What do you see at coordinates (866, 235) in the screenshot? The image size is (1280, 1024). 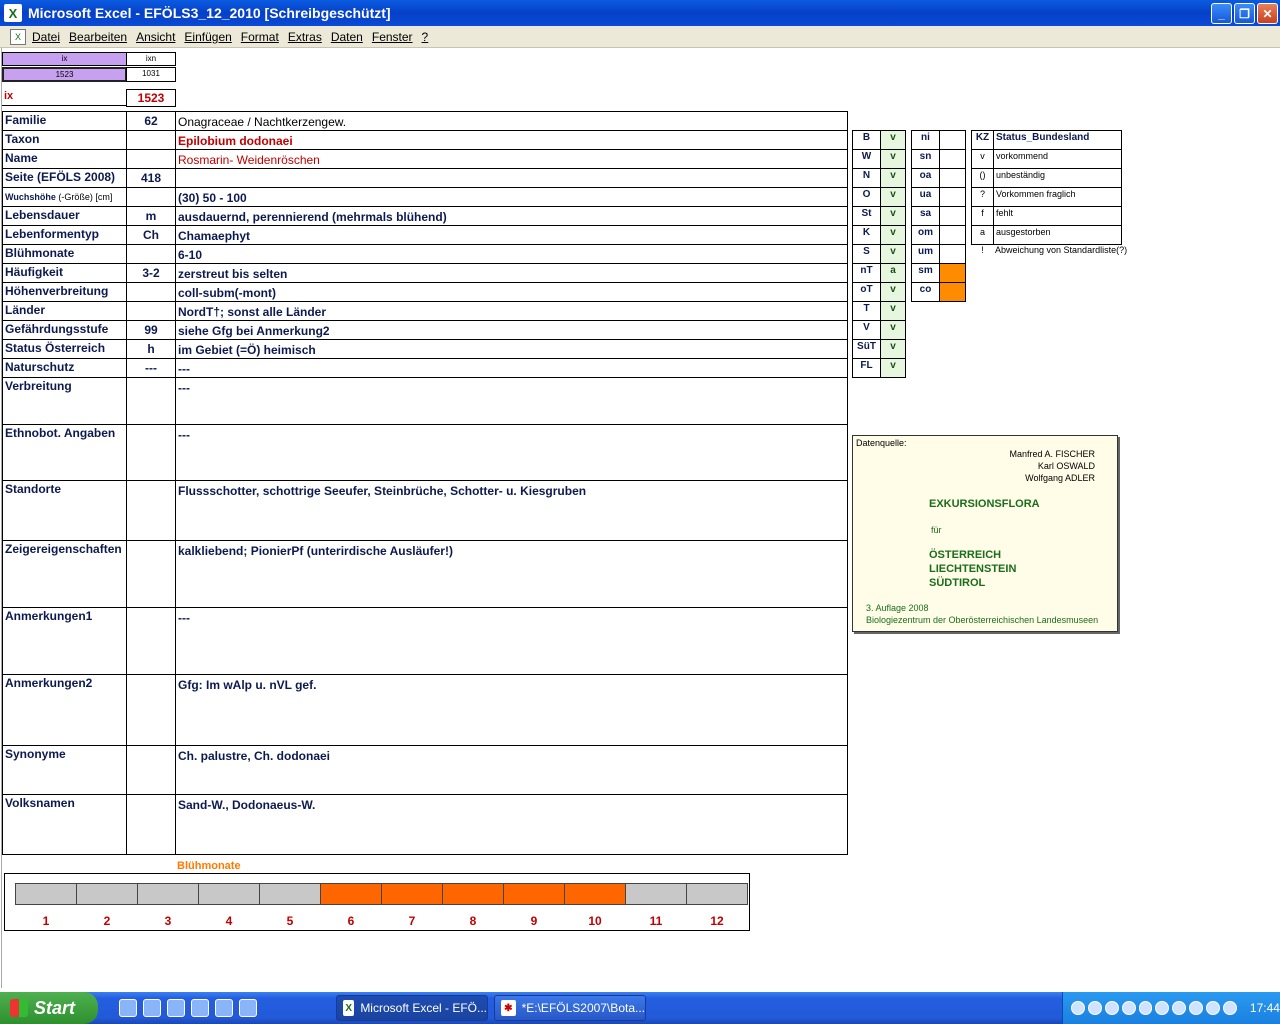 I see `state-key: K` at bounding box center [866, 235].